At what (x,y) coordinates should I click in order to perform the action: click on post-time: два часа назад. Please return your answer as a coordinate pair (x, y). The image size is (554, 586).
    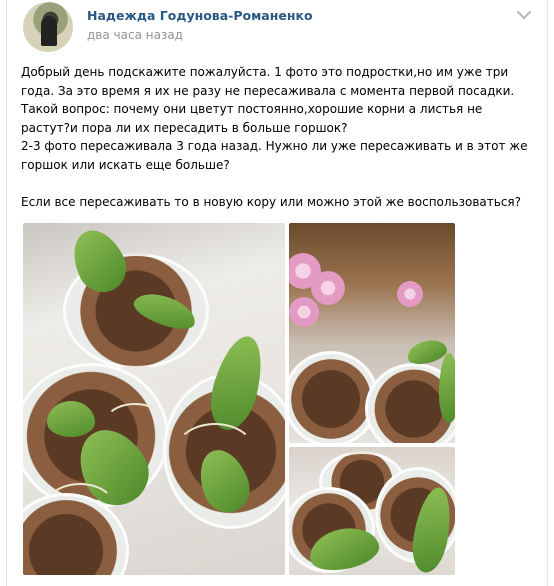
    Looking at the image, I should click on (135, 35).